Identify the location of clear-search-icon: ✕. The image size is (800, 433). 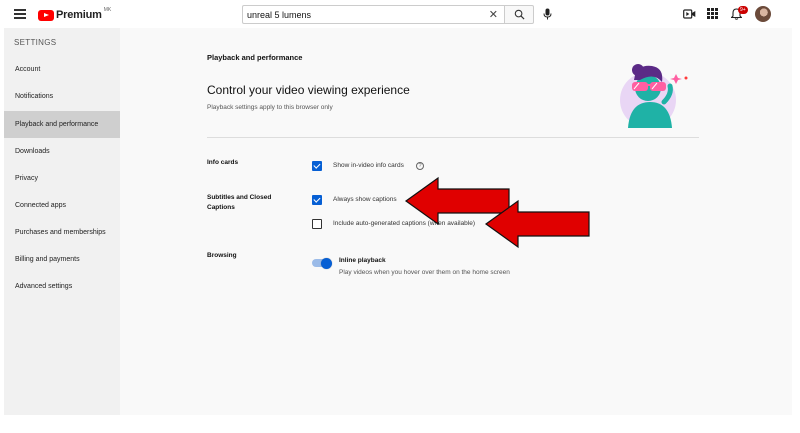
(493, 14).